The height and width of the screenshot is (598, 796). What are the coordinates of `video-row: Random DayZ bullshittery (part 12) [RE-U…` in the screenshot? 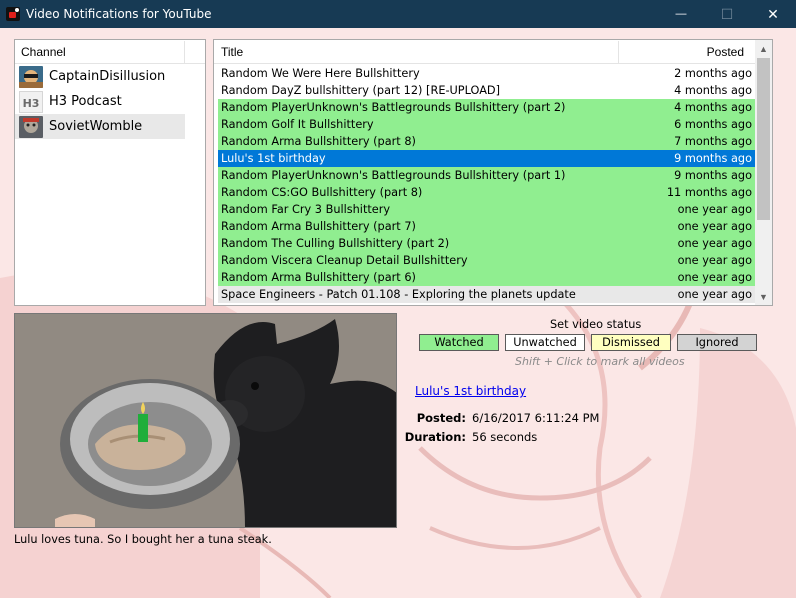 It's located at (487, 90).